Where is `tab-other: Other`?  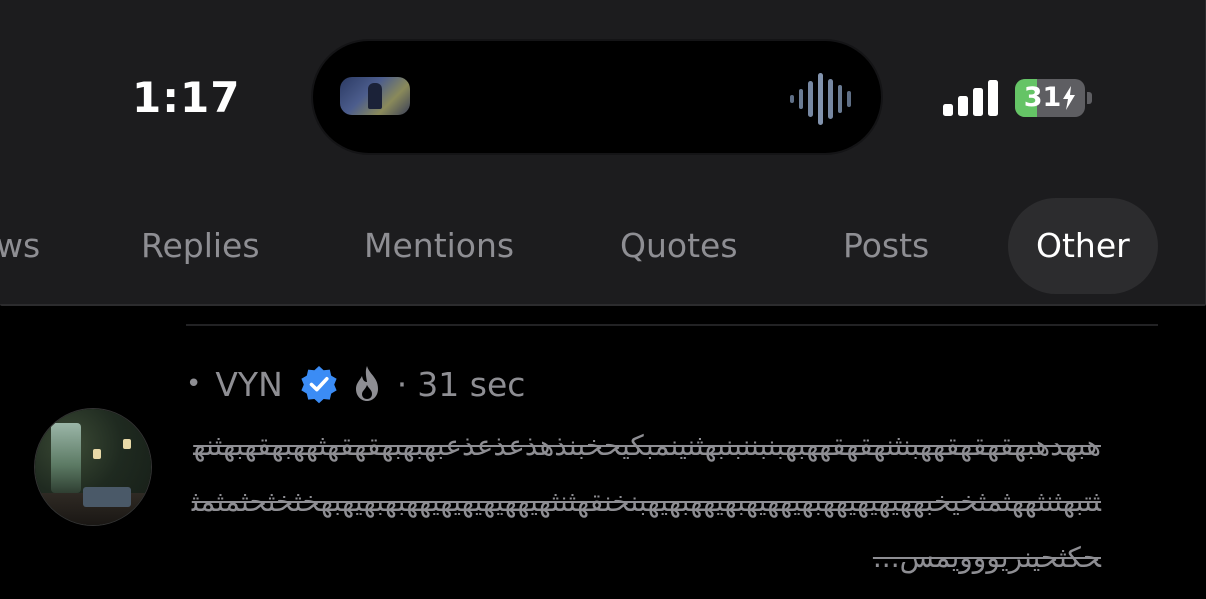 tab-other: Other is located at coordinates (1083, 246).